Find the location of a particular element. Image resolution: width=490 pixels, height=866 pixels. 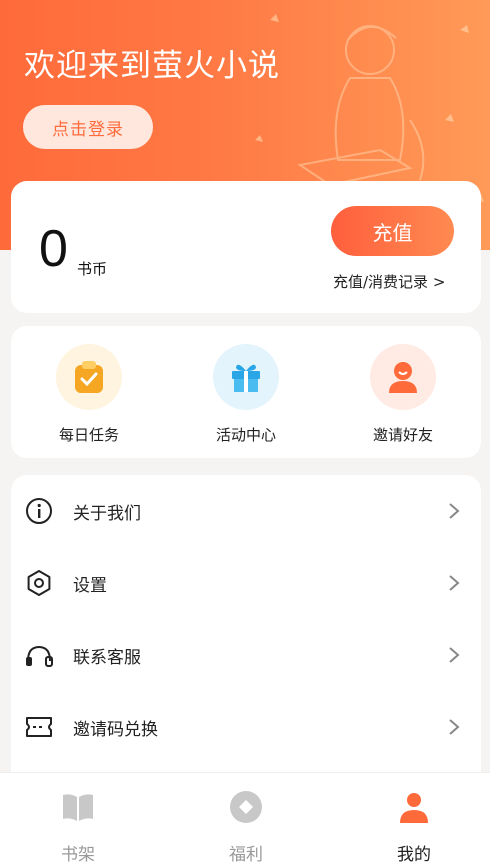

quick-action-activity-center: 活动中心 is located at coordinates (246, 394).